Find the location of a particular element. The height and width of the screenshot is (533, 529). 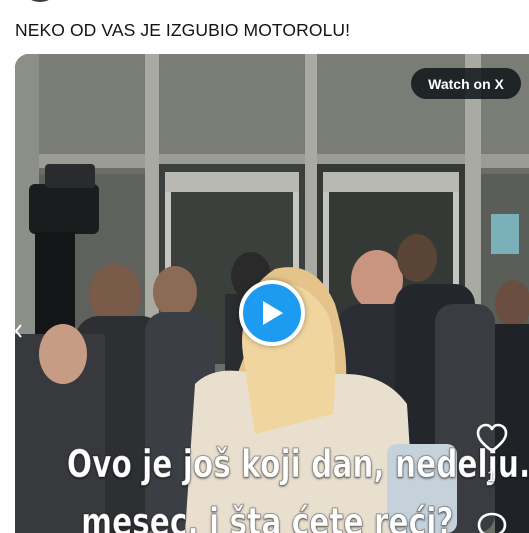

comment-icon is located at coordinates (492, 521).